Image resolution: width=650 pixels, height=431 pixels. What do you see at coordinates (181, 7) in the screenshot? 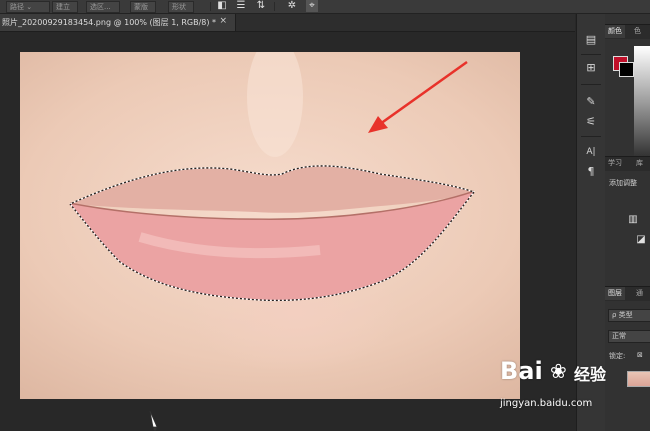
I see `shape-button: 形状` at bounding box center [181, 7].